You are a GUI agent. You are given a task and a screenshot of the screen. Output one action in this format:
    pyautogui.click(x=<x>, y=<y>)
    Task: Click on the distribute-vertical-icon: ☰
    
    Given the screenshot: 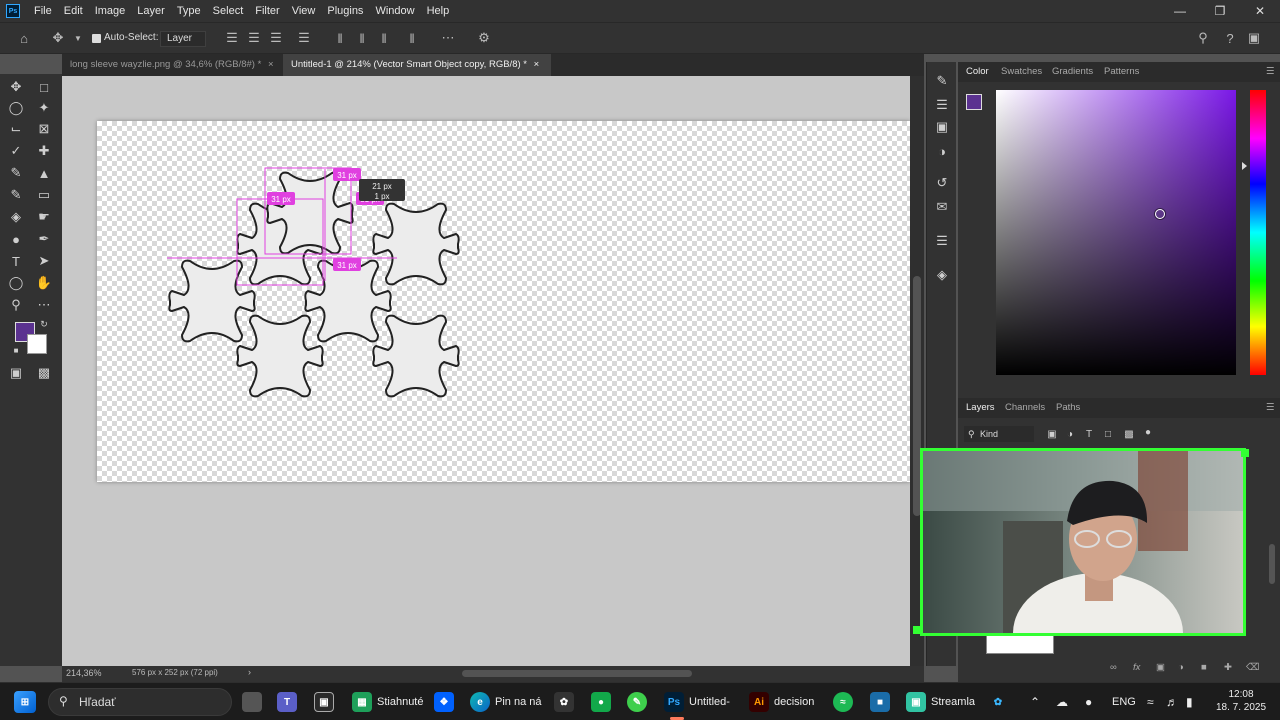 What is the action you would take?
    pyautogui.click(x=304, y=38)
    